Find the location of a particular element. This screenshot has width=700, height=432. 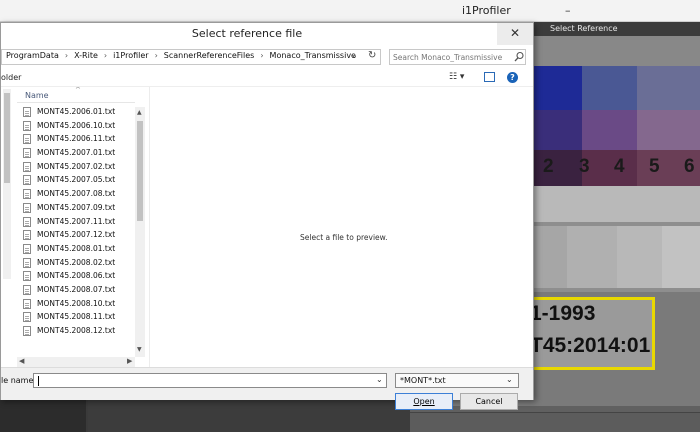

file-name: MONT45.2008.06.txt is located at coordinates (76, 276).